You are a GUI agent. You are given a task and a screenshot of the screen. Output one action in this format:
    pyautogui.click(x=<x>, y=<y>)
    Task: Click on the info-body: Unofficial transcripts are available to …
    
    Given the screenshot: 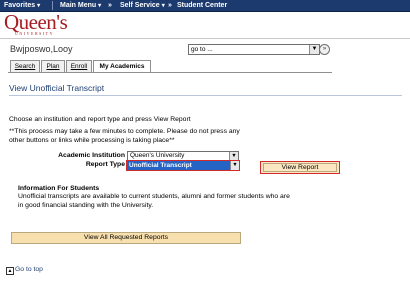 What is the action you would take?
    pyautogui.click(x=154, y=201)
    